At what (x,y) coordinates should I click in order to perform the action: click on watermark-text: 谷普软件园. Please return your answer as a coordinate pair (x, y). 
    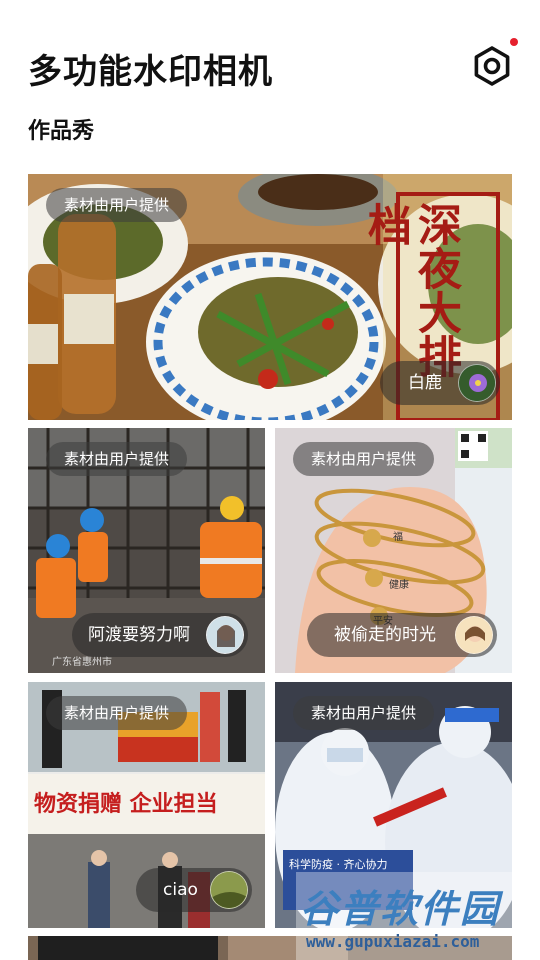
    Looking at the image, I should click on (400, 909).